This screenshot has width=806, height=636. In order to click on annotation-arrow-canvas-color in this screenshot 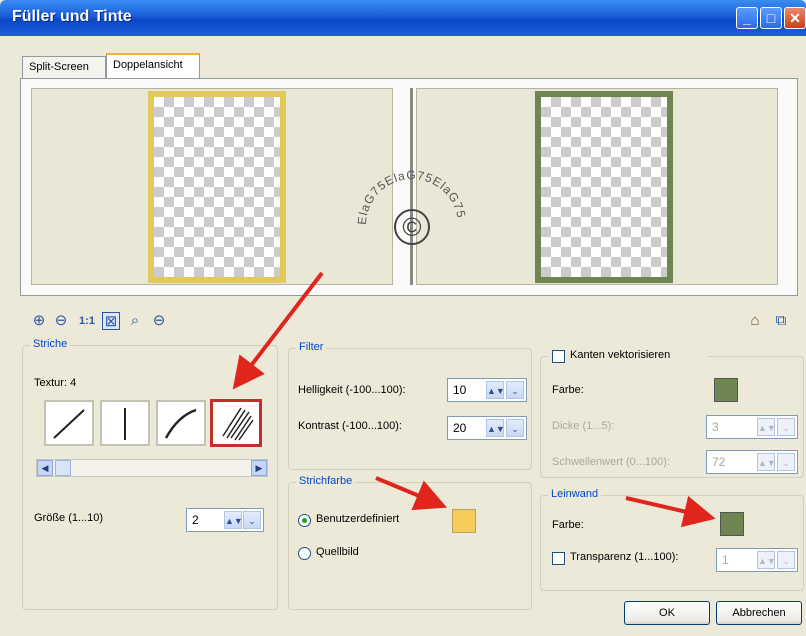, I will do `click(670, 511)`.